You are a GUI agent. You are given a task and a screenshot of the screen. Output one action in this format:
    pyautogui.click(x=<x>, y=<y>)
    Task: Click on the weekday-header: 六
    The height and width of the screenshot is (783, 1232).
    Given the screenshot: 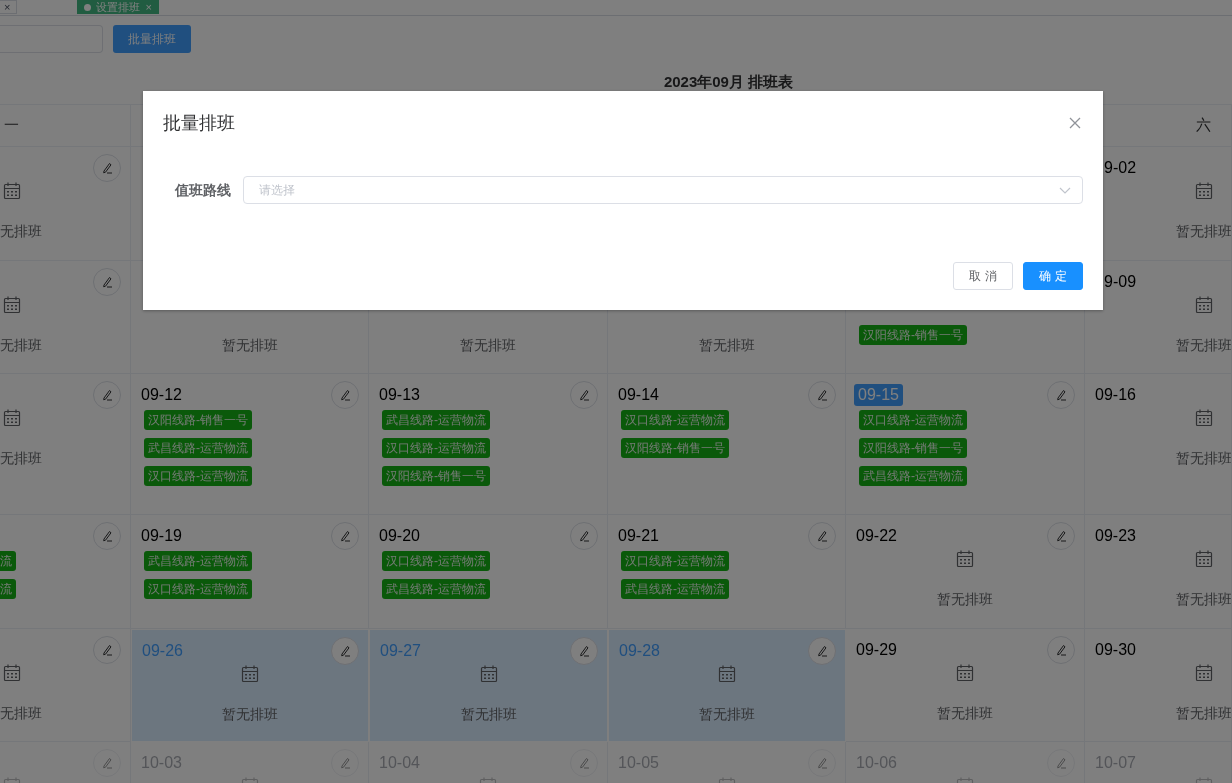 What is the action you would take?
    pyautogui.click(x=1203, y=125)
    